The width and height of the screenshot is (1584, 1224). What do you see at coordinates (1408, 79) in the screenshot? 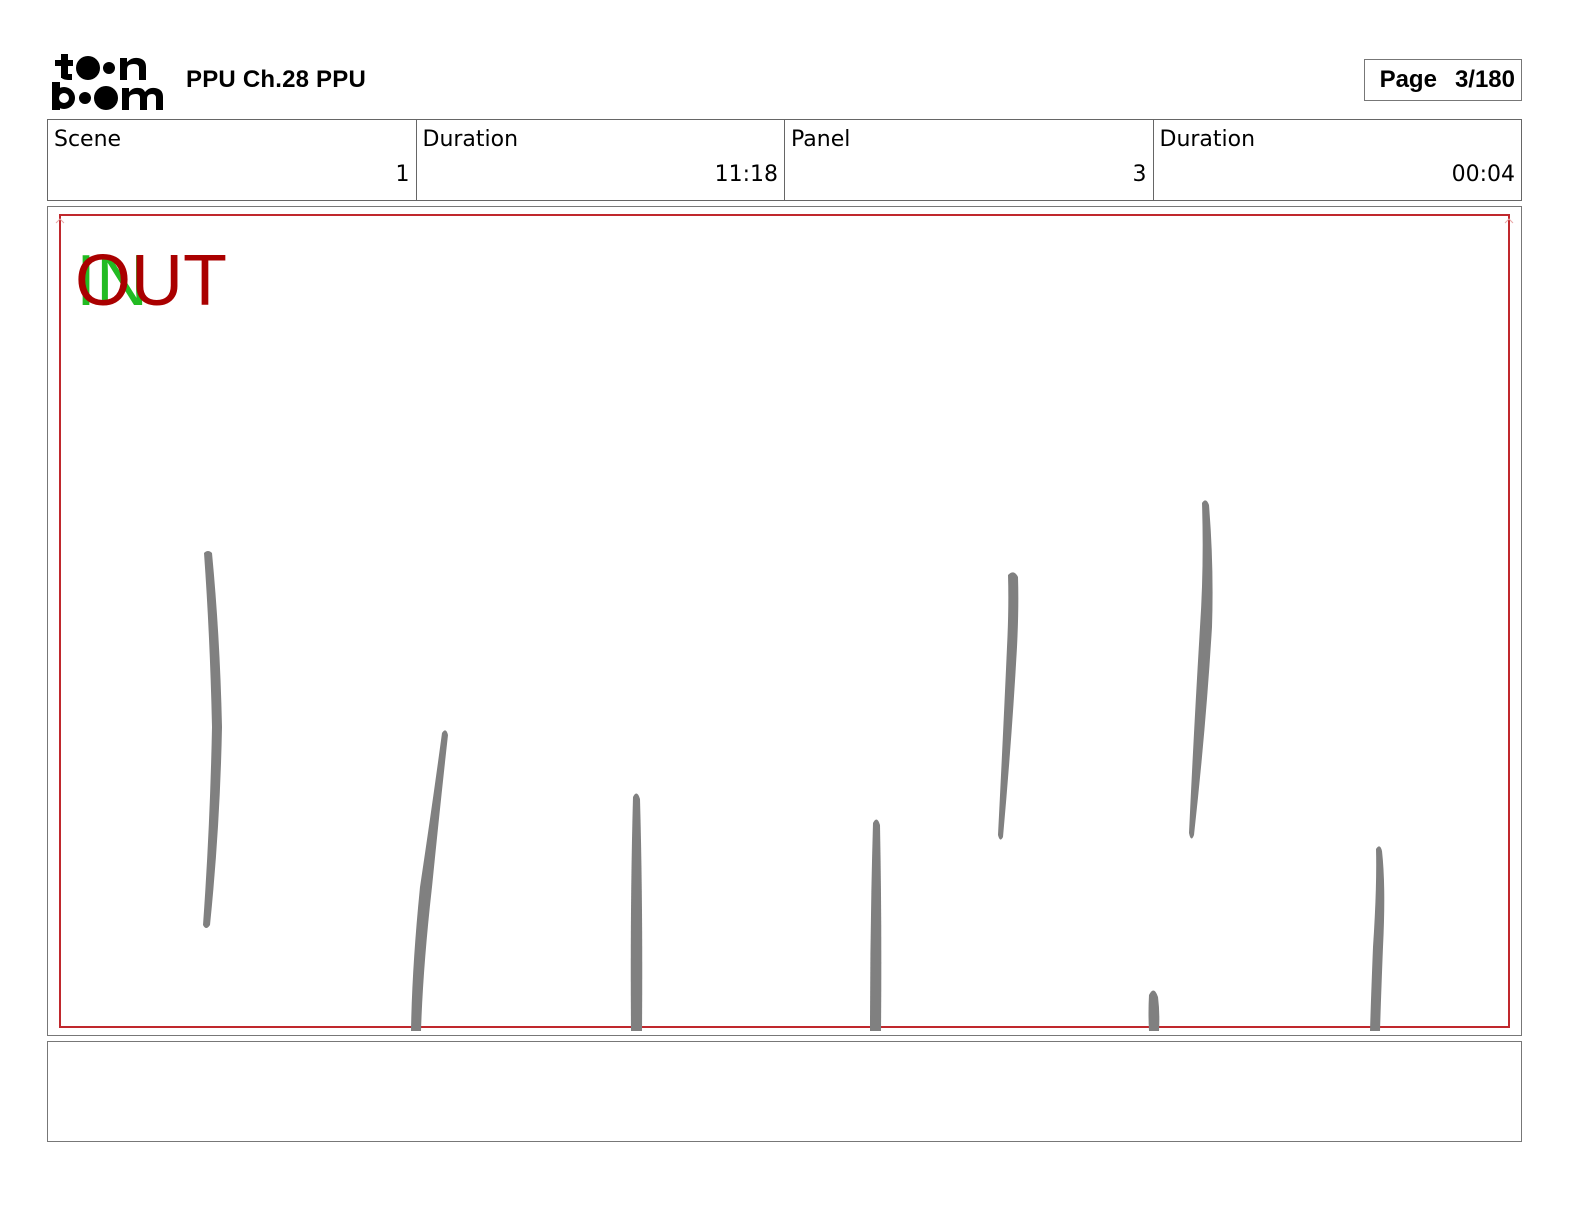
I see `page-label: Page` at bounding box center [1408, 79].